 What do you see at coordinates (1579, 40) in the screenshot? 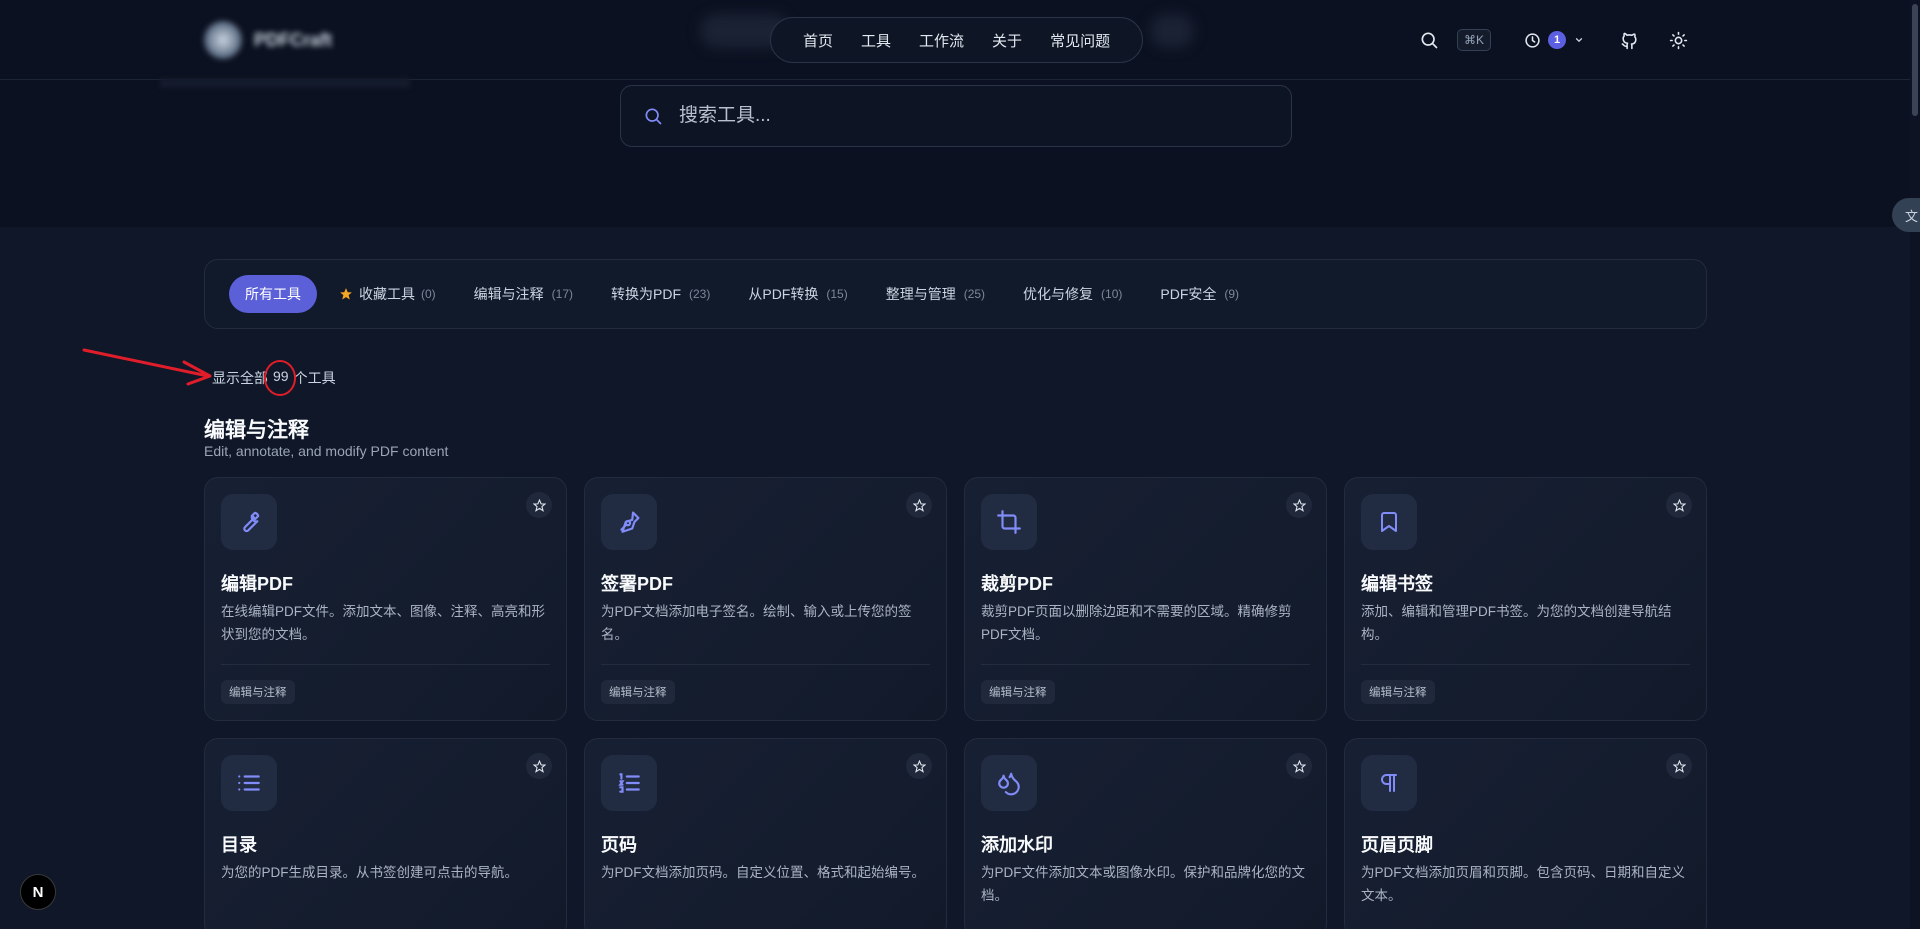
I see `chevron-down-icon` at bounding box center [1579, 40].